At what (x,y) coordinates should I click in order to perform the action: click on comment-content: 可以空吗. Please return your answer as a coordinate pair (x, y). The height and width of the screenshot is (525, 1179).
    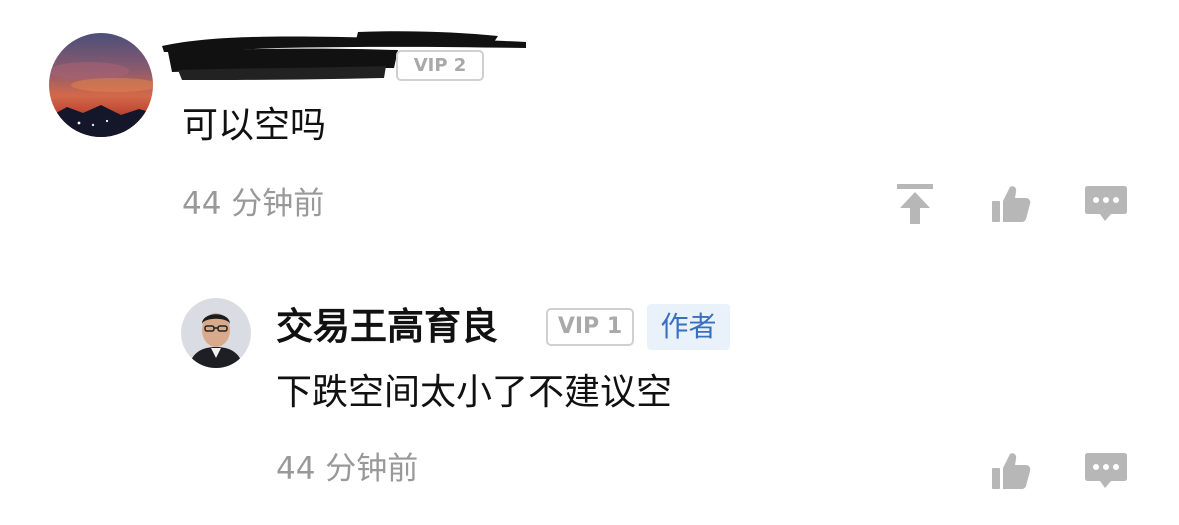
    Looking at the image, I should click on (254, 125).